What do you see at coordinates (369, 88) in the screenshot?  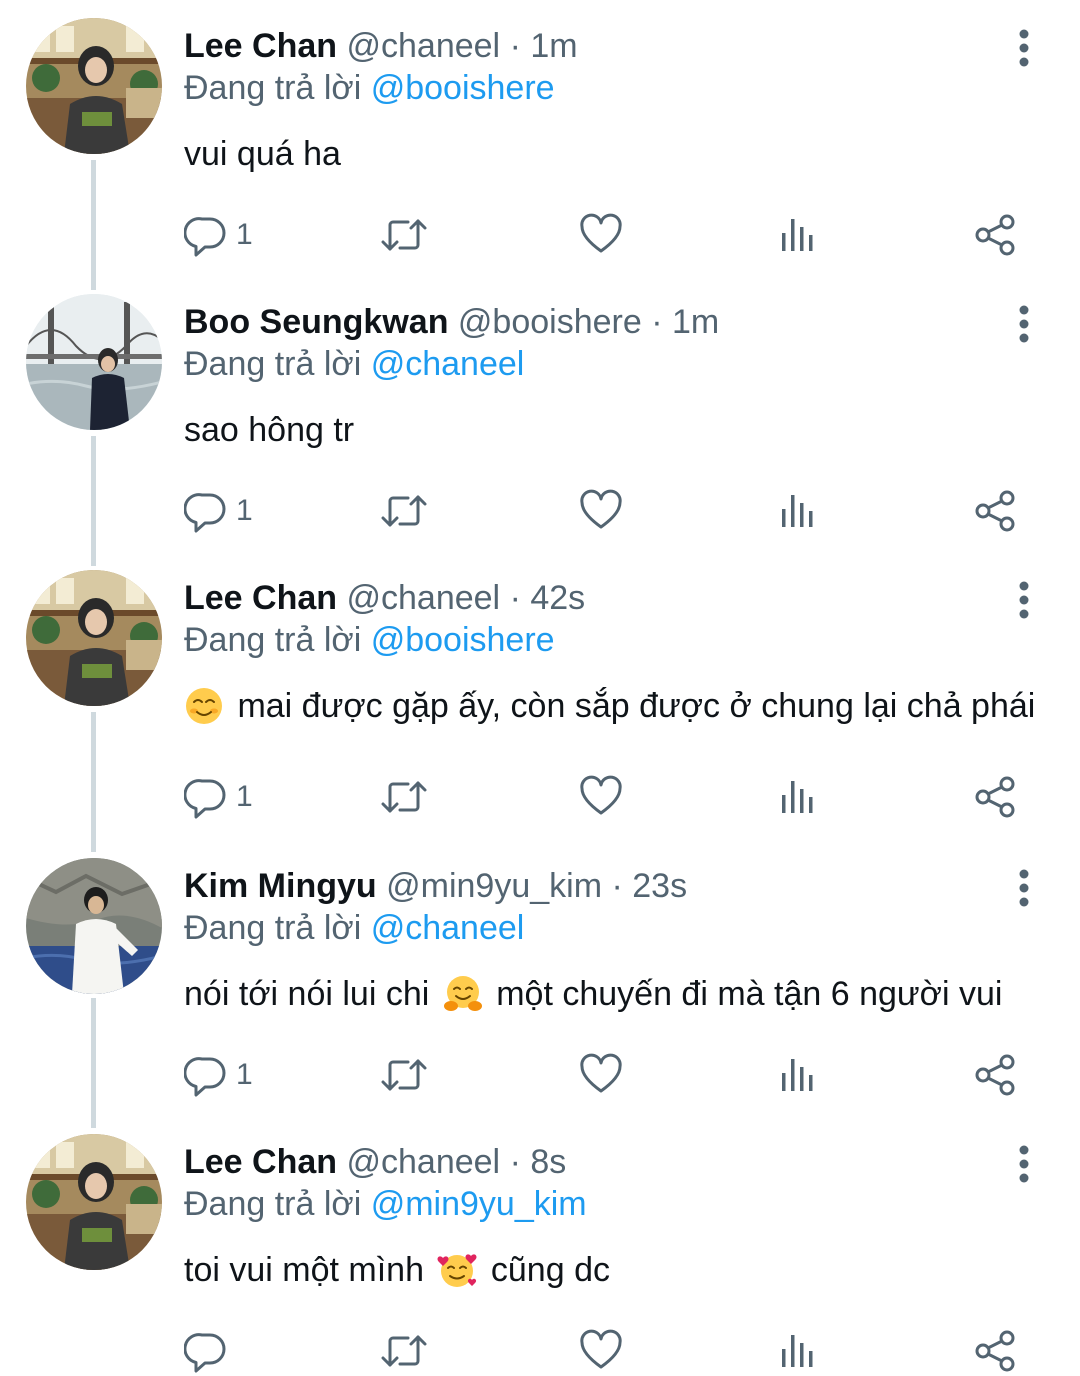 I see `reply-context: Đang trả lời @booishere` at bounding box center [369, 88].